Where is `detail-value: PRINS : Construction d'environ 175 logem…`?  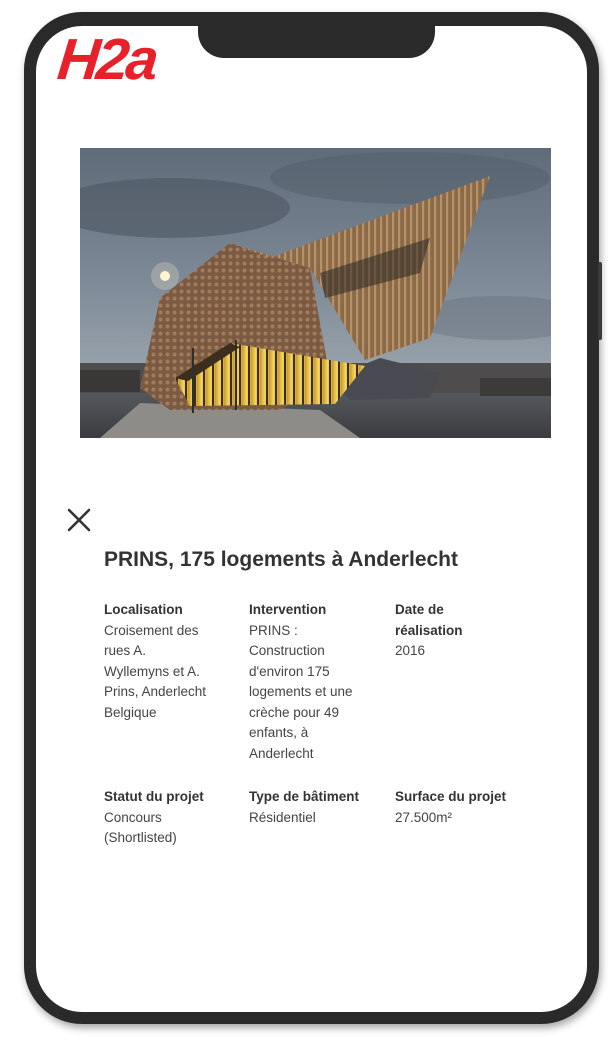
detail-value: PRINS : Construction d'environ 175 logem… is located at coordinates (301, 691).